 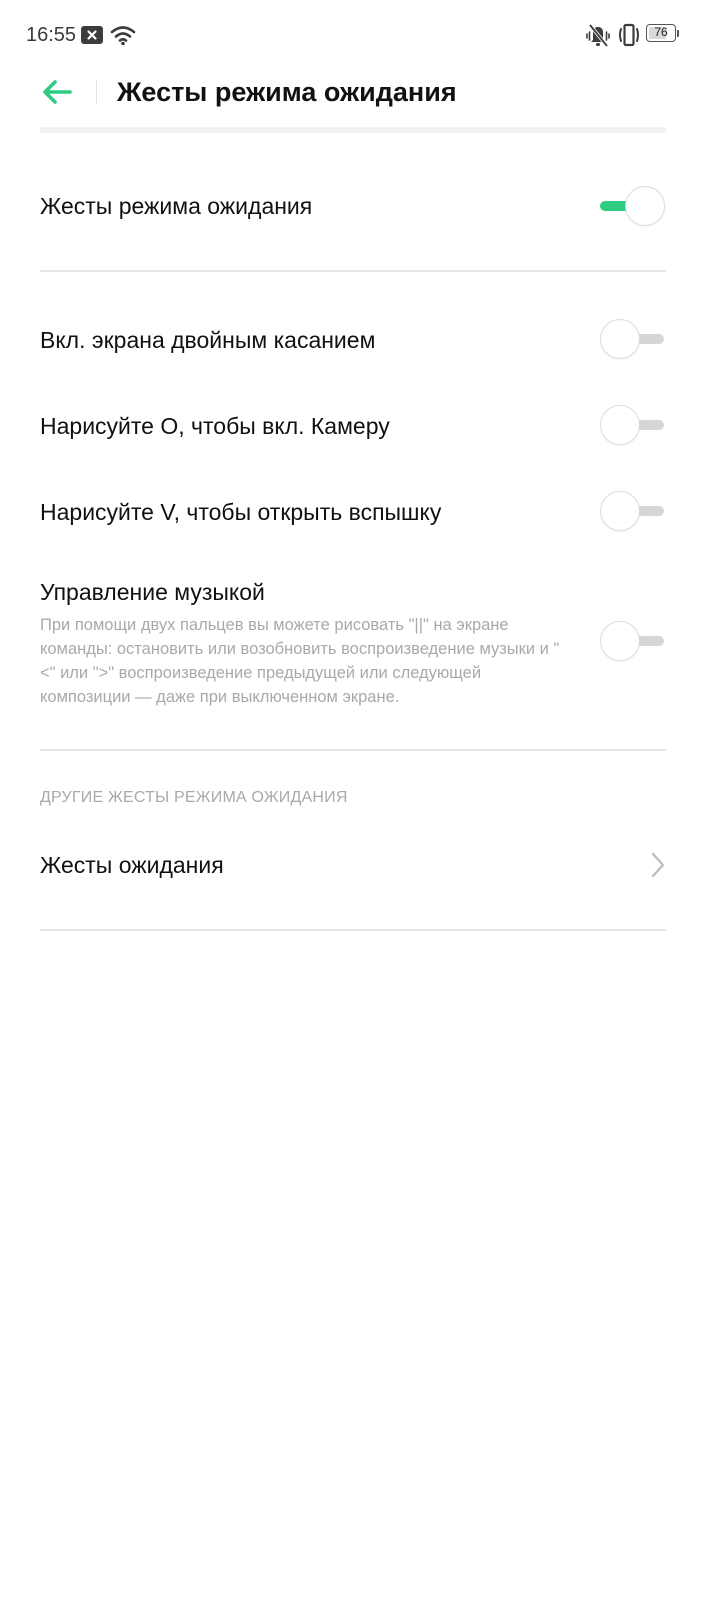 What do you see at coordinates (51, 35) in the screenshot?
I see `status-time: 16:55` at bounding box center [51, 35].